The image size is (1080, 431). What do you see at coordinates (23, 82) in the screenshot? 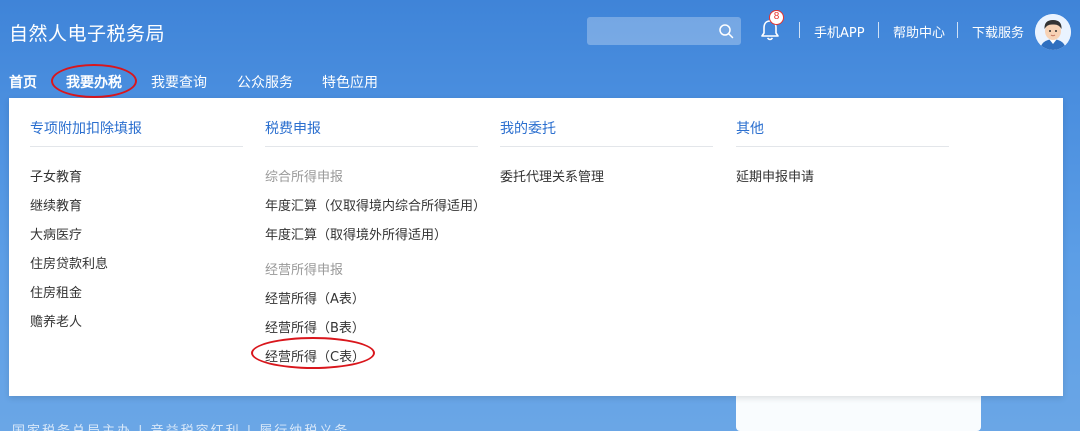
I see `nav-home: 首页` at bounding box center [23, 82].